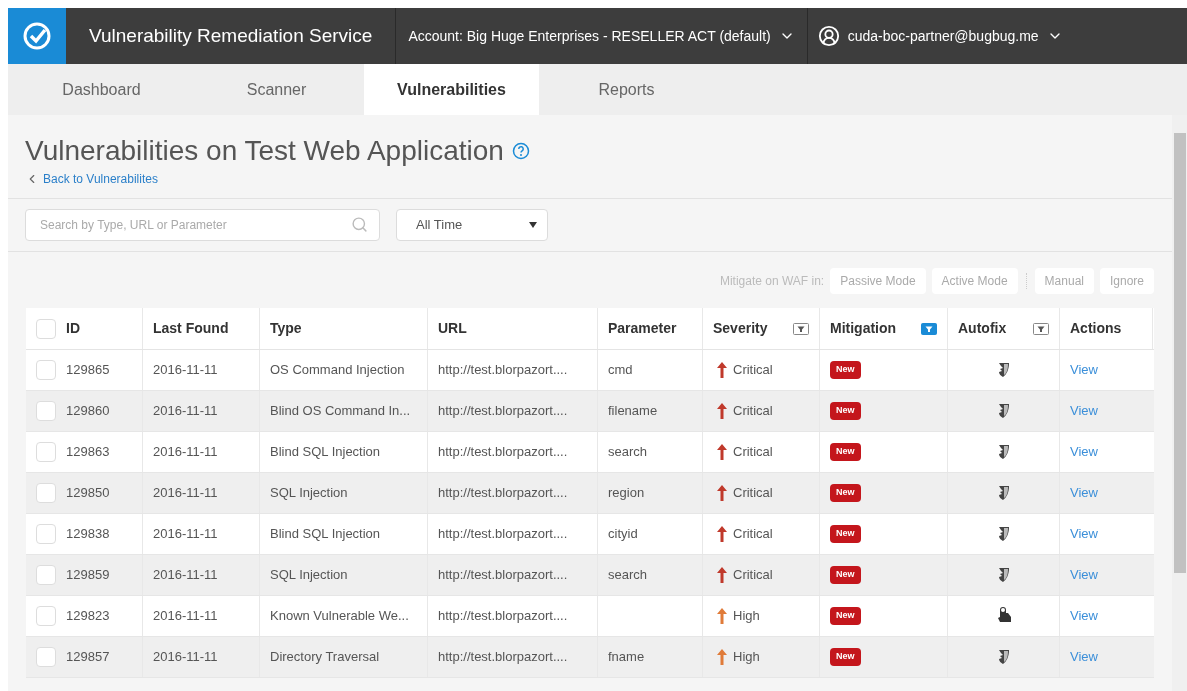 The height and width of the screenshot is (691, 1187). I want to click on table-cell-text: region, so click(626, 493).